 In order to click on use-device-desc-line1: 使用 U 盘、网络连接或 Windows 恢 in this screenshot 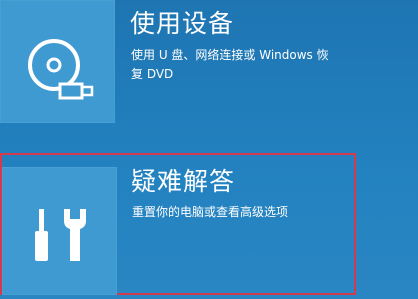, I will do `click(230, 55)`.